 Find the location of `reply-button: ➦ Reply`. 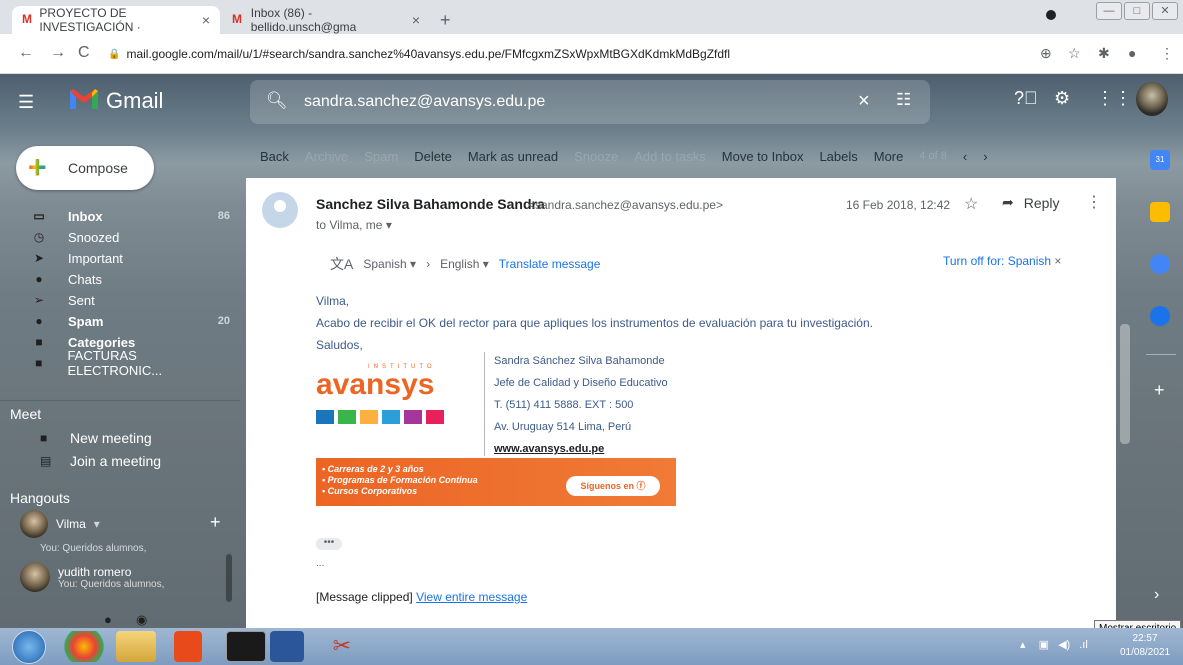

reply-button: ➦ Reply is located at coordinates (1031, 202).